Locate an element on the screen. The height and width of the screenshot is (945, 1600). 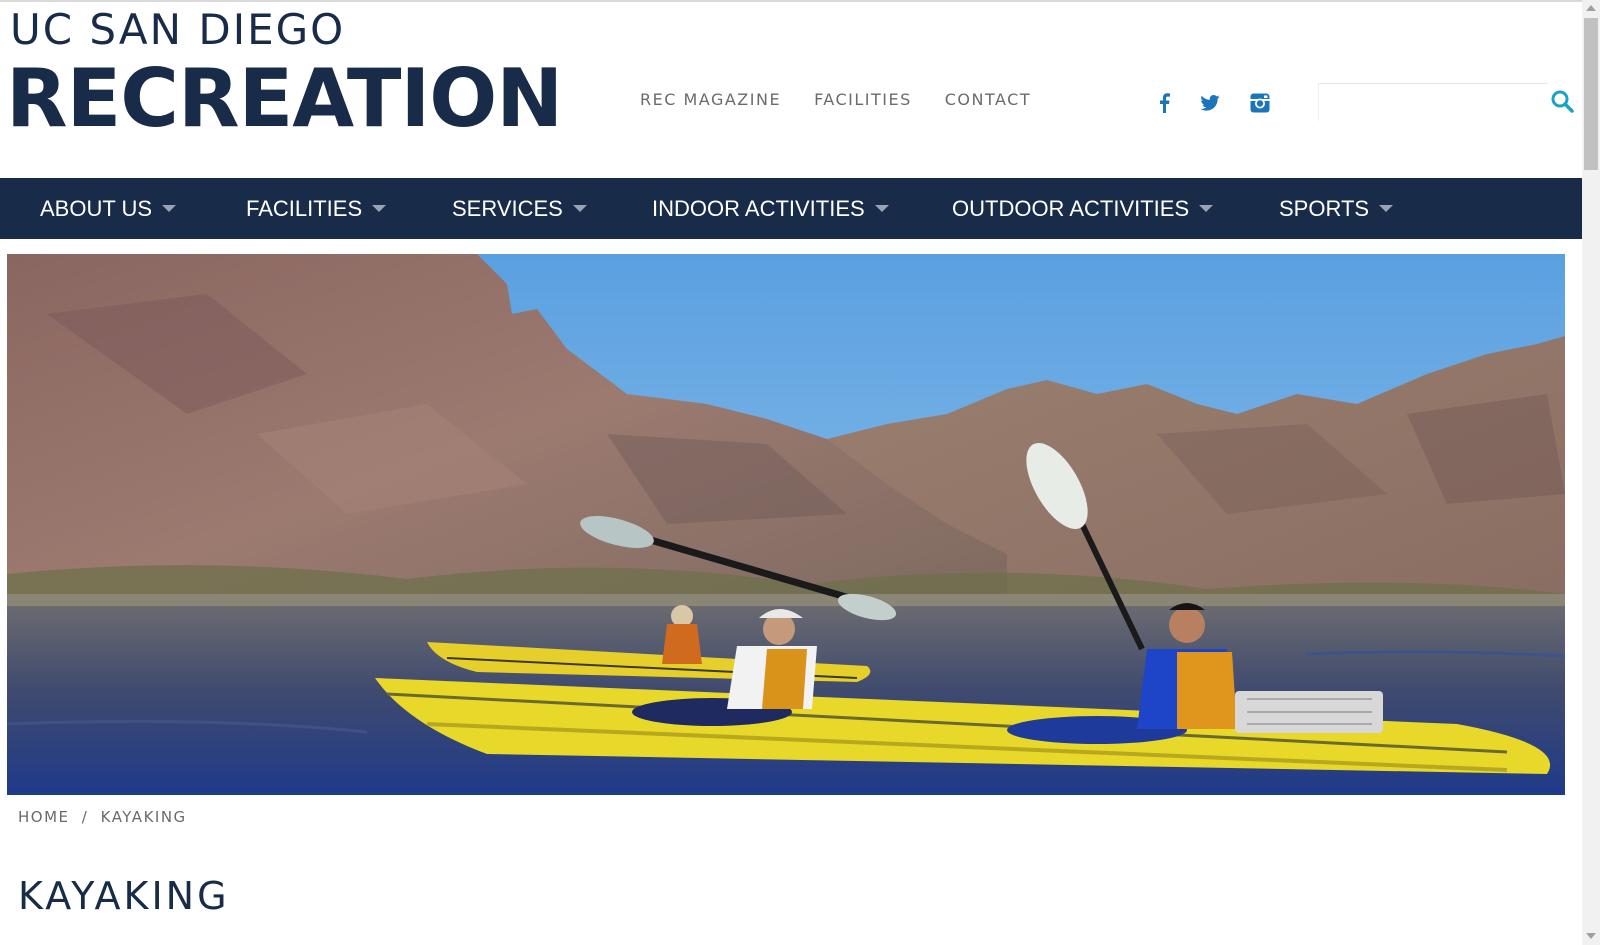
nav-item-sports: SPORTS is located at coordinates (1336, 208).